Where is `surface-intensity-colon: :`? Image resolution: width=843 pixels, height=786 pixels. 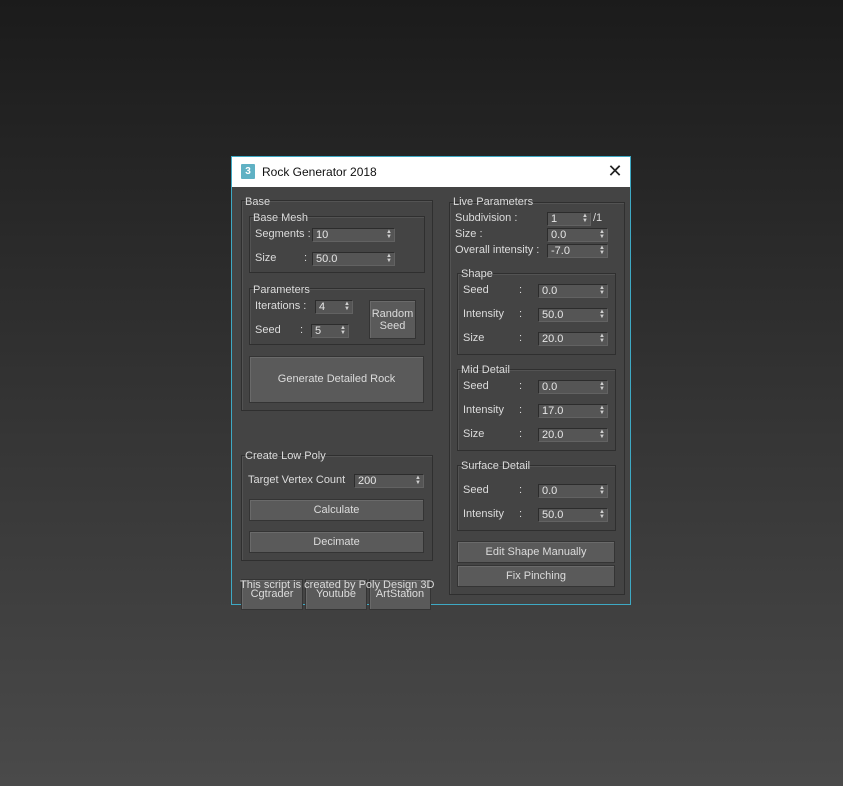 surface-intensity-colon: : is located at coordinates (521, 514).